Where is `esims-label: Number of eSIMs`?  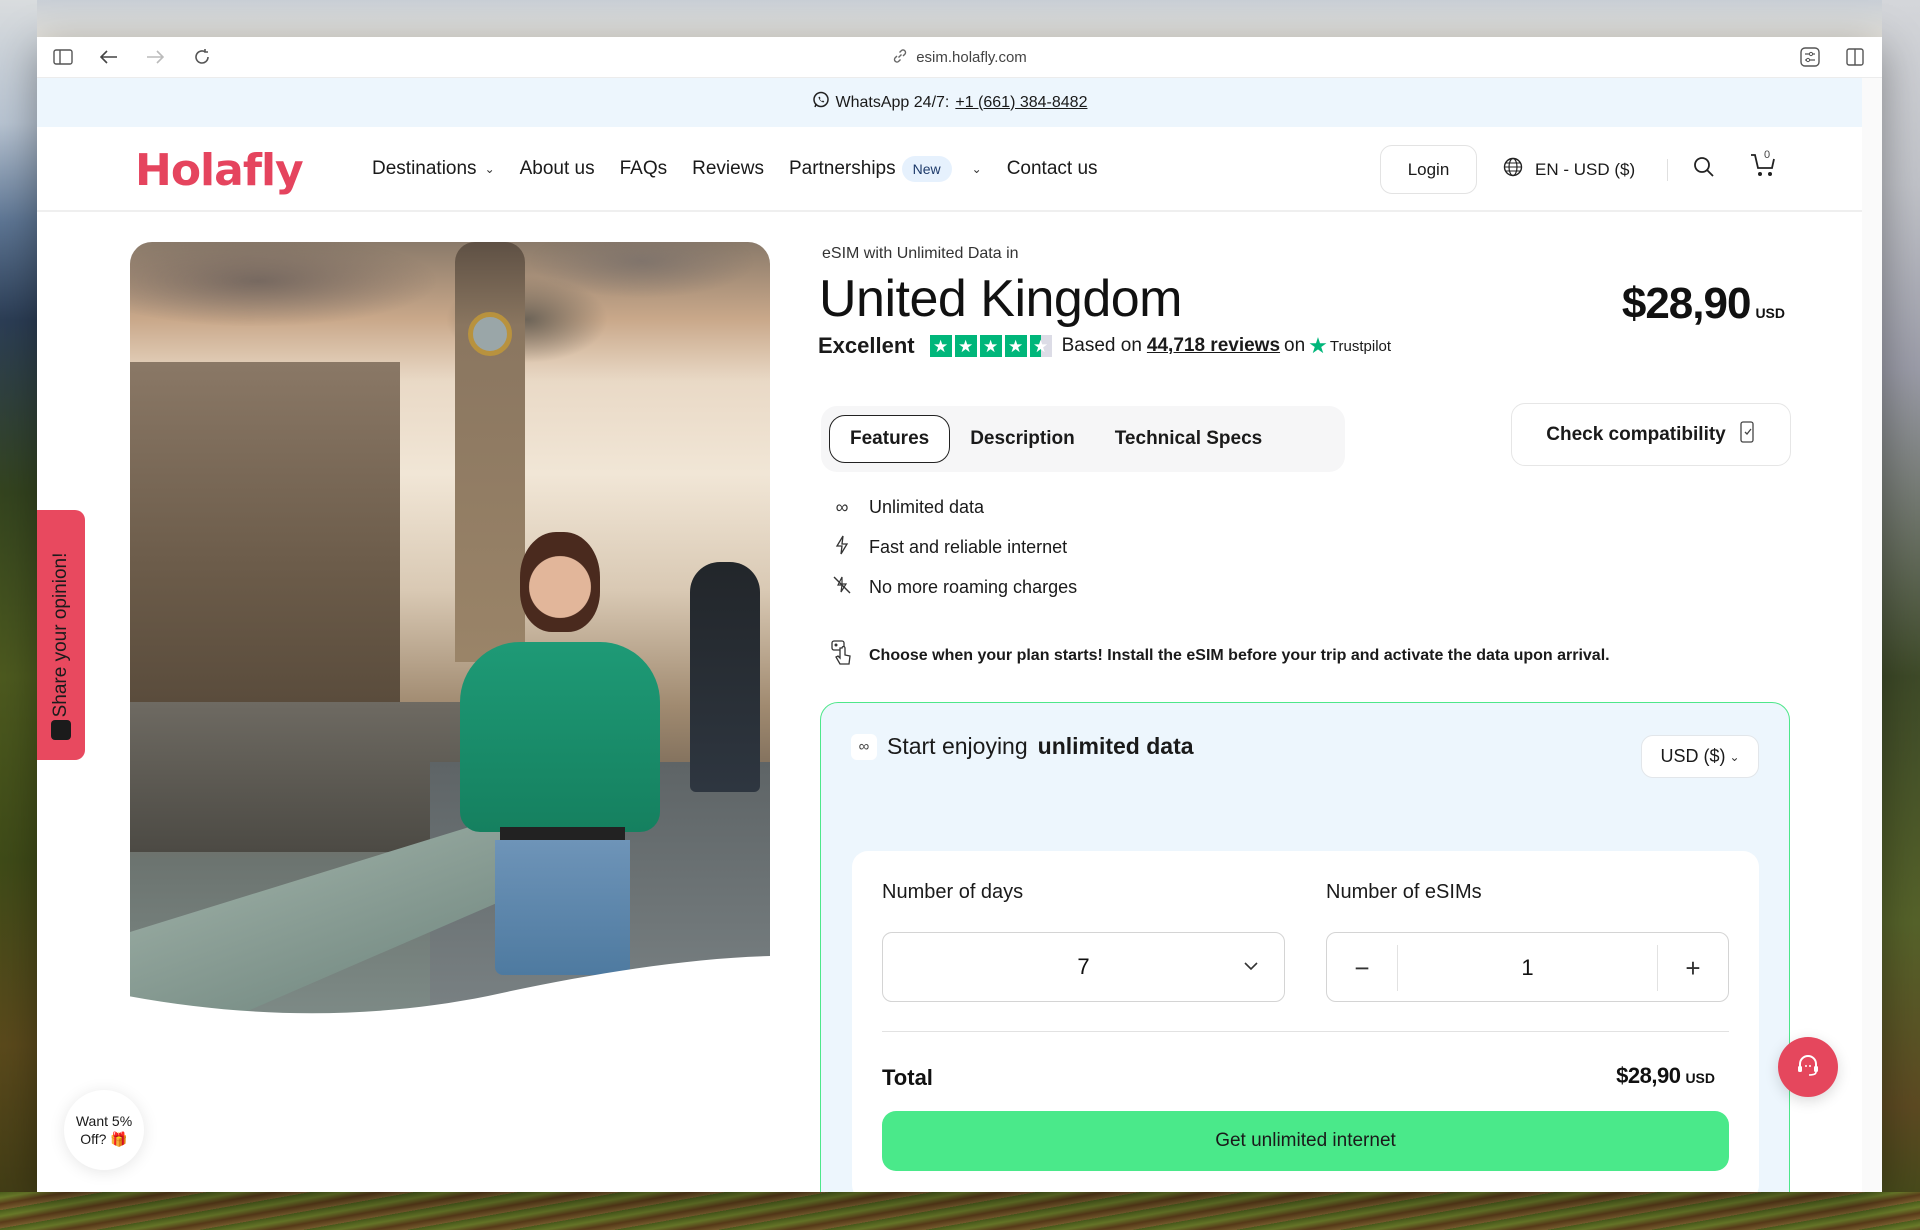 esims-label: Number of eSIMs is located at coordinates (1404, 892).